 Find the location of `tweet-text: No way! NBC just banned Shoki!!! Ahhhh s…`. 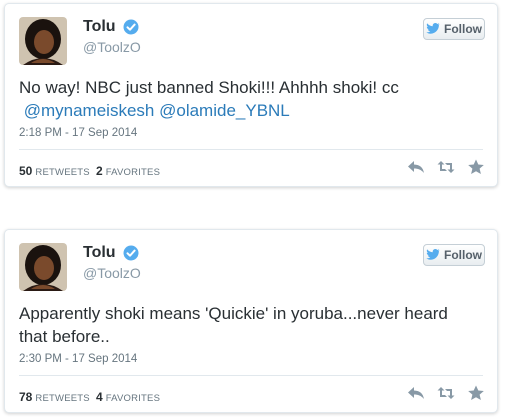

tweet-text: No way! NBC just banned Shoki!!! Ahhhh s… is located at coordinates (249, 99).